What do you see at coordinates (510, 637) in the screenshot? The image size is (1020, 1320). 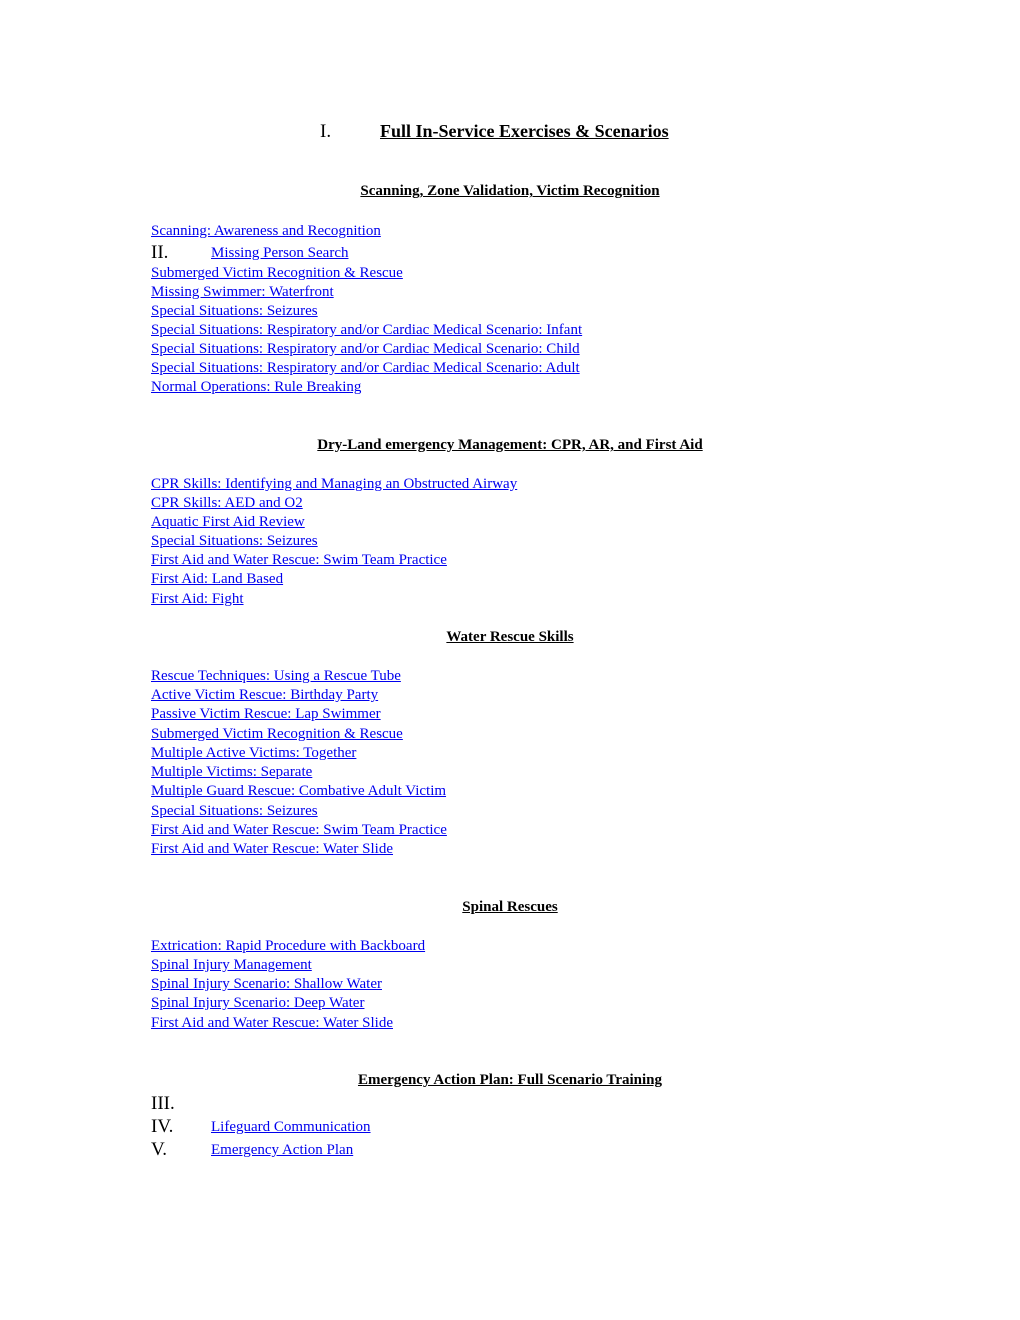 I see `section-heading-water-rescue: Water Rescue Skills` at bounding box center [510, 637].